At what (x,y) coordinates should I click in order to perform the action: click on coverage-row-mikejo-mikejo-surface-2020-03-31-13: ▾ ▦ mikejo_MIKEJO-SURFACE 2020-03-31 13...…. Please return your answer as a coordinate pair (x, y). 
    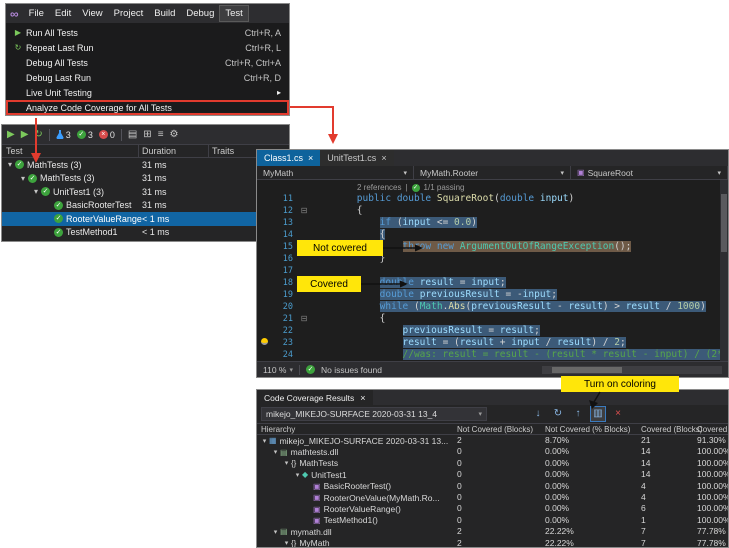
    Looking at the image, I should click on (492, 440).